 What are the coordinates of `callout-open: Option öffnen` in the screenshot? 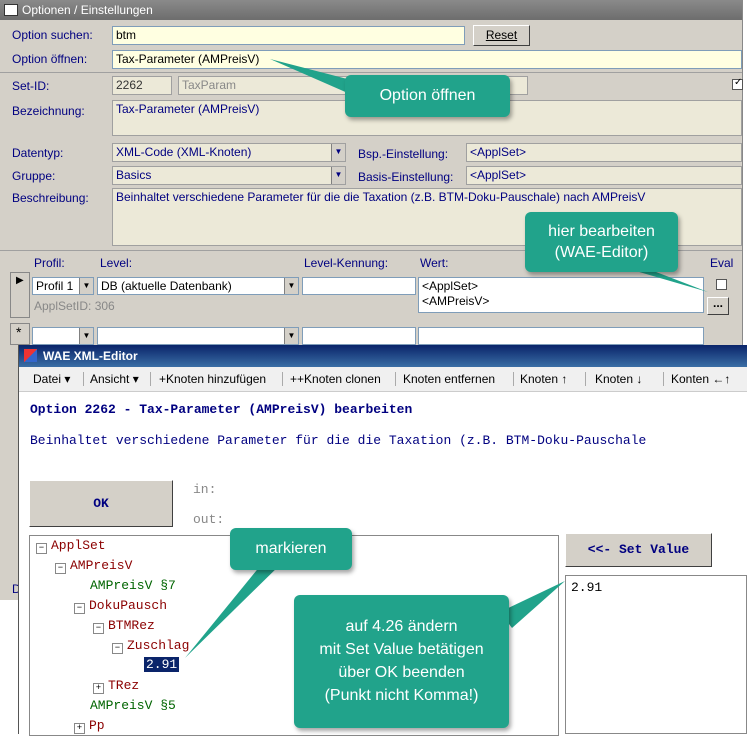 It's located at (427, 96).